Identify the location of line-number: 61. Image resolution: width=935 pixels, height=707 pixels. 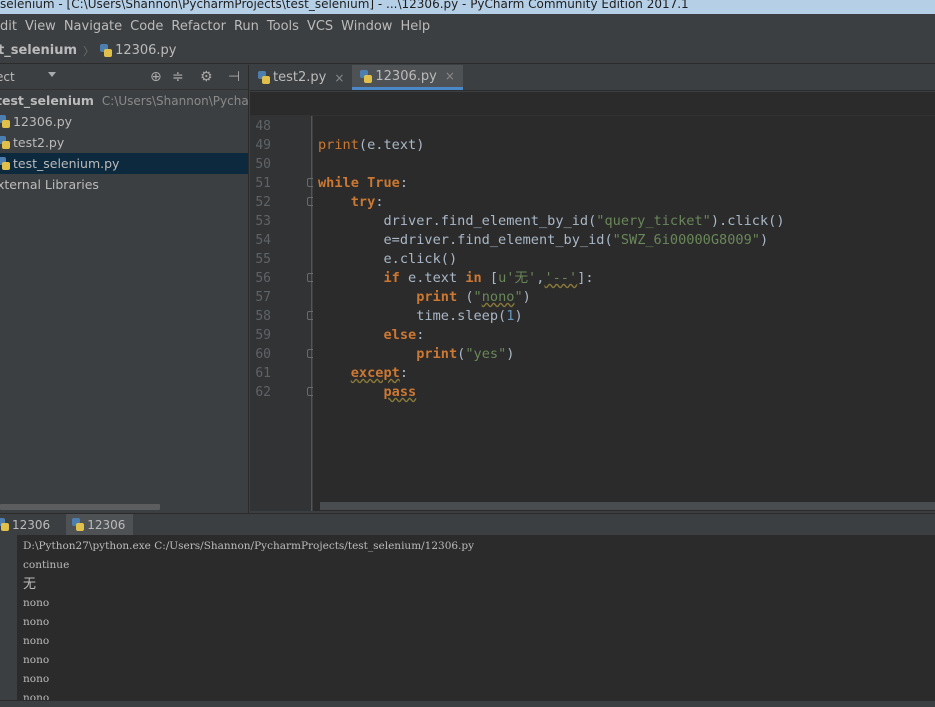
(263, 373).